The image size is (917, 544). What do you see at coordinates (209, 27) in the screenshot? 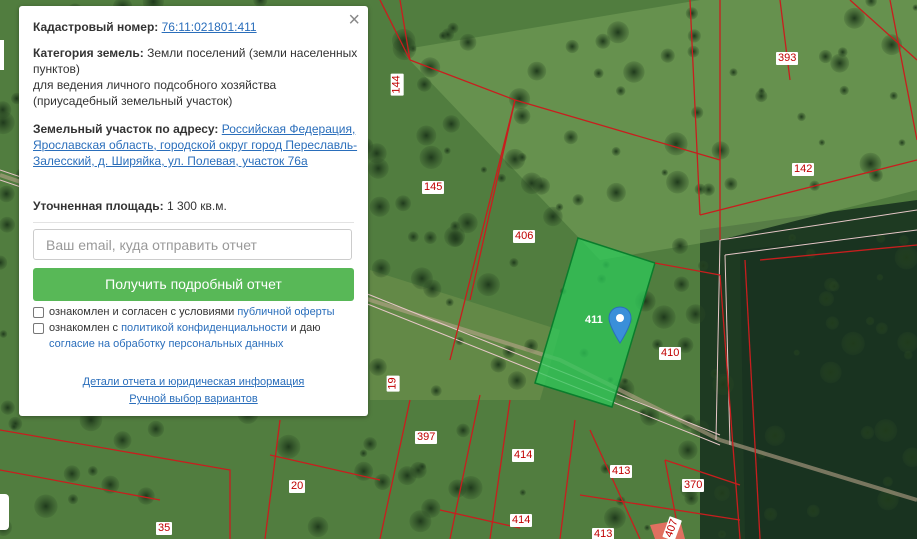
I see `cadastral-number-link: 76:11:021801:411` at bounding box center [209, 27].